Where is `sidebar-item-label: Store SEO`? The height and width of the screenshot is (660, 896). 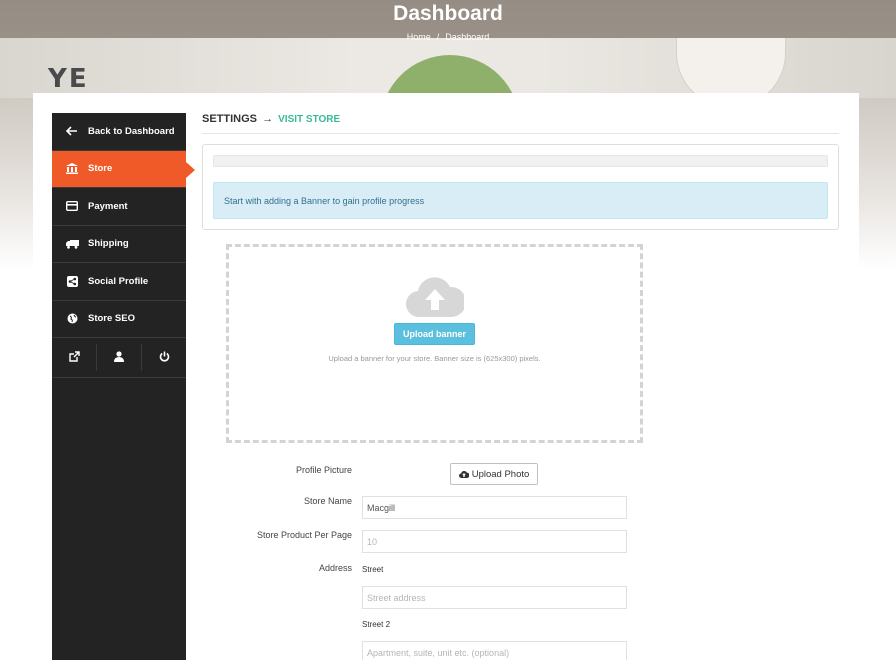
sidebar-item-label: Store SEO is located at coordinates (111, 319).